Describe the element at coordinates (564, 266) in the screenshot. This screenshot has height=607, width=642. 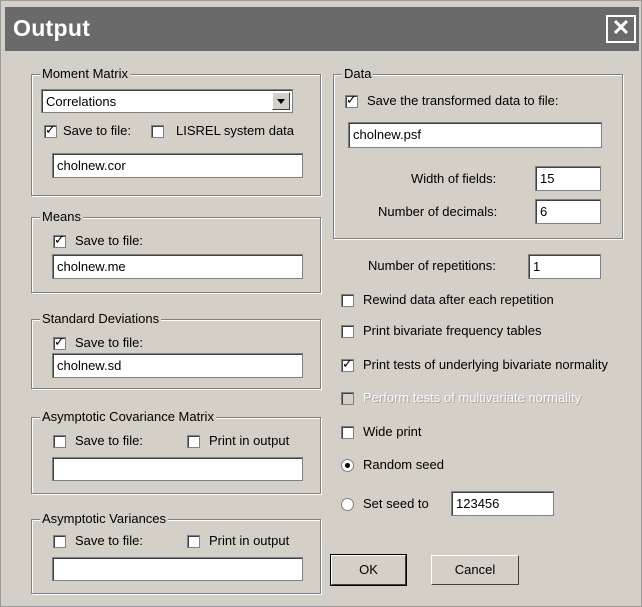
I see `repetitions-input: 1` at that location.